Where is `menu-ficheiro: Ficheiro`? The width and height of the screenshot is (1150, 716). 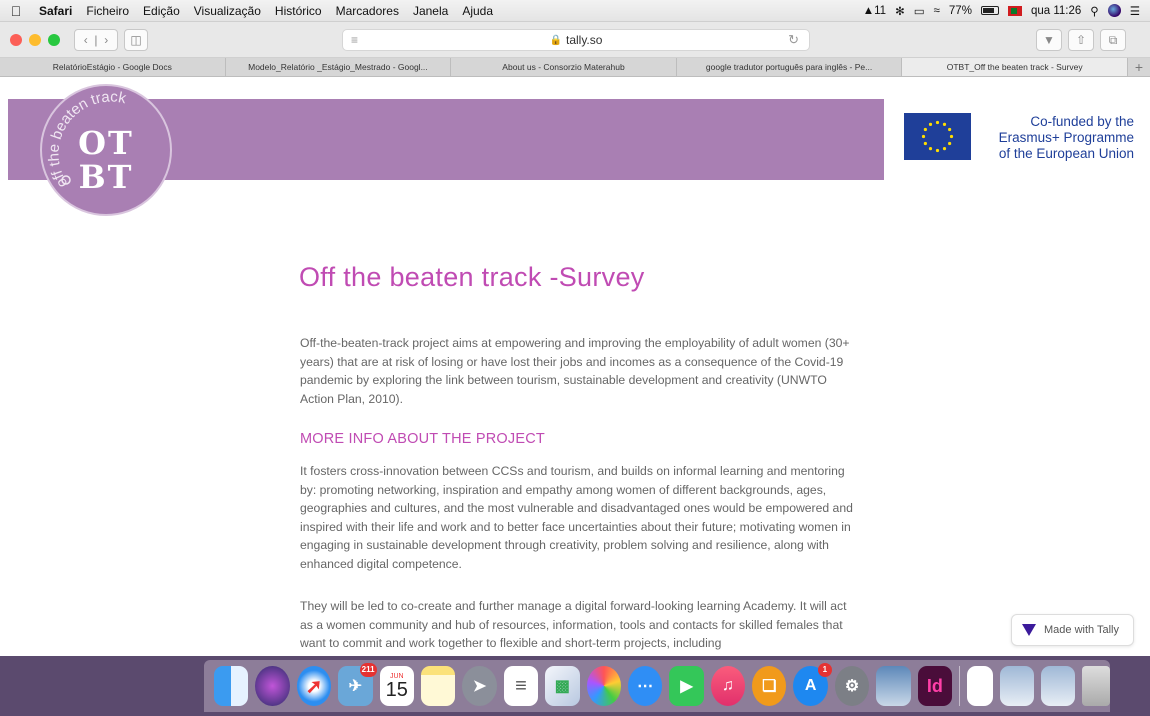
menu-ficheiro: Ficheiro is located at coordinates (107, 11).